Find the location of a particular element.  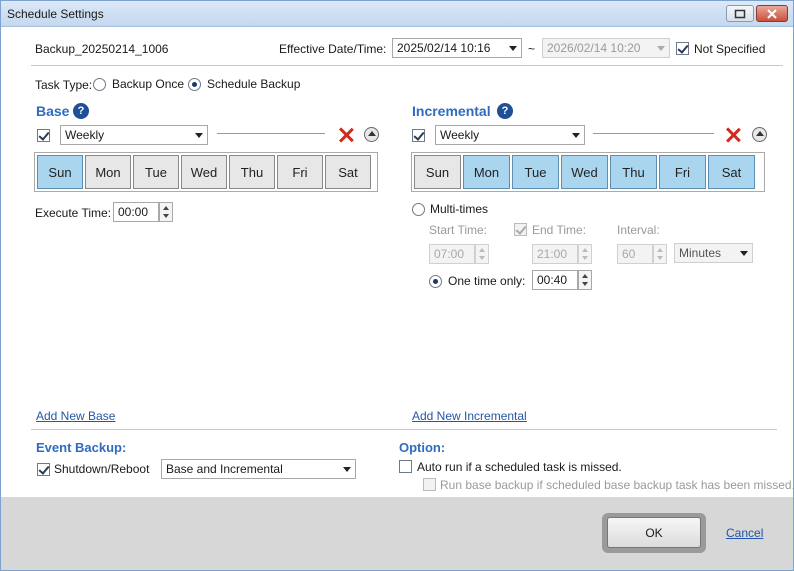

start-datetime-select: 2025/02/14 10:16 is located at coordinates (457, 48).